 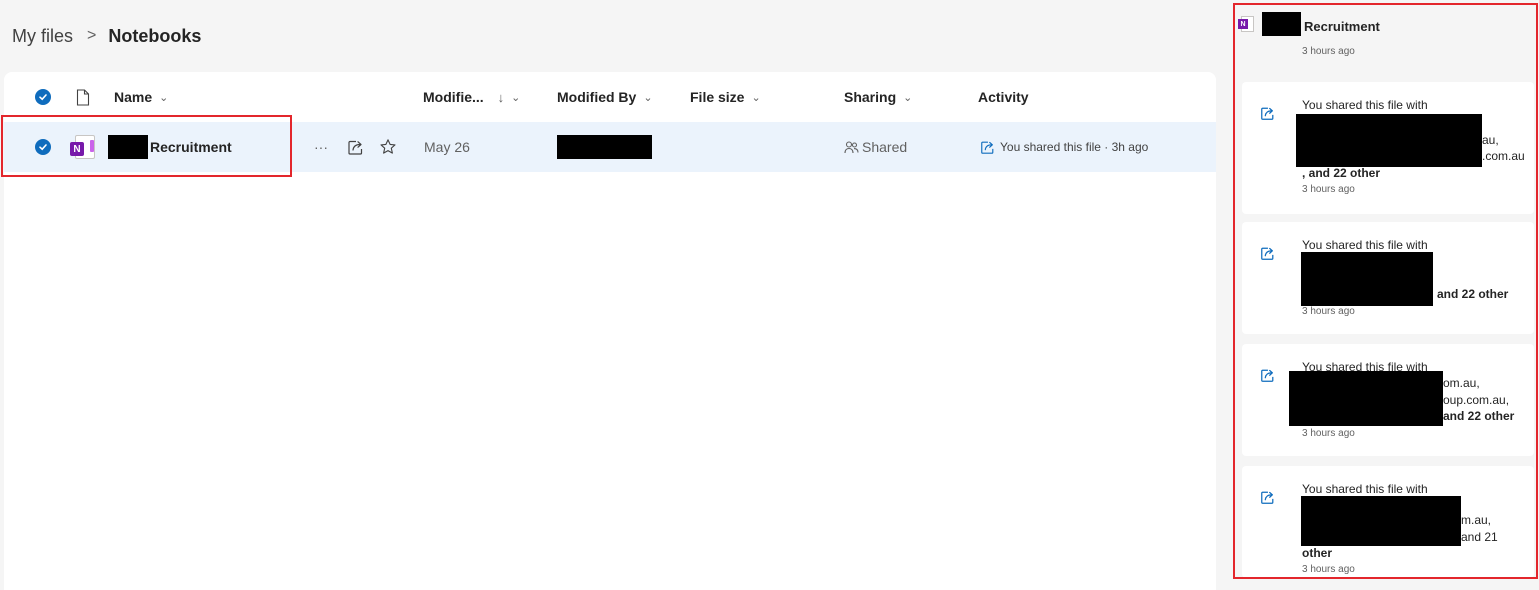 I want to click on activity-line: oup.com.au,, so click(x=1476, y=400).